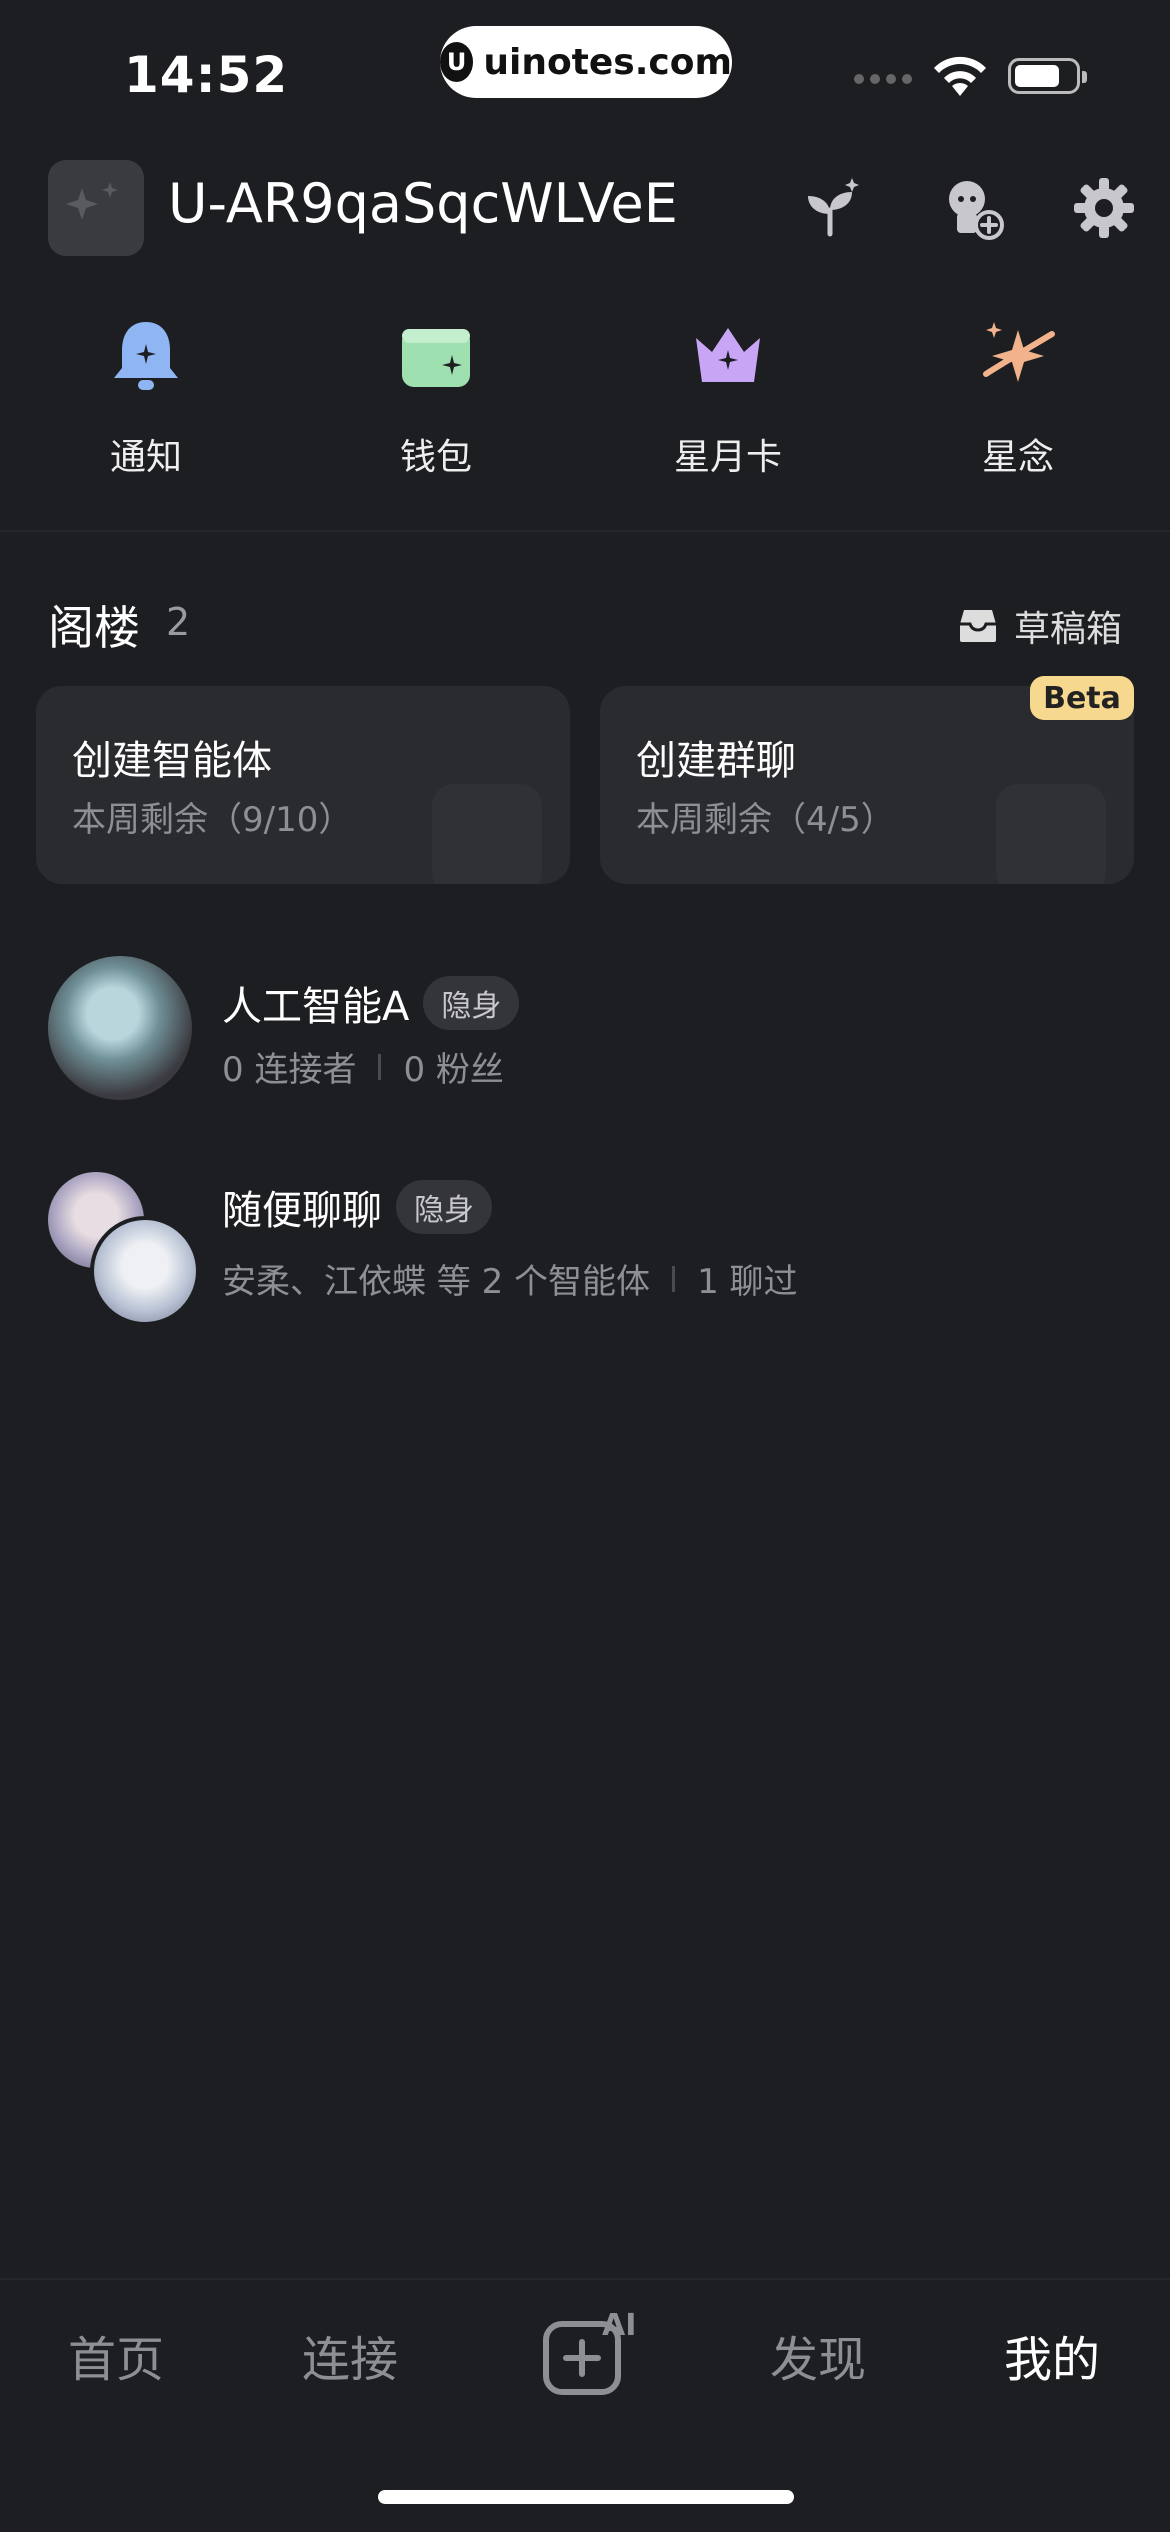 The width and height of the screenshot is (1170, 2532). I want to click on quick-action-star-moon-card: 星月卡, so click(728, 393).